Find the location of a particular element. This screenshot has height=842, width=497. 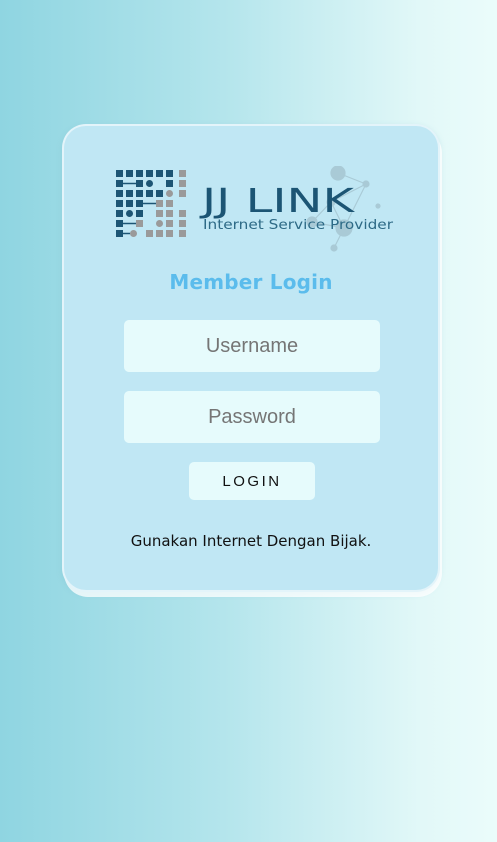

login-button: LOGIN is located at coordinates (252, 481).